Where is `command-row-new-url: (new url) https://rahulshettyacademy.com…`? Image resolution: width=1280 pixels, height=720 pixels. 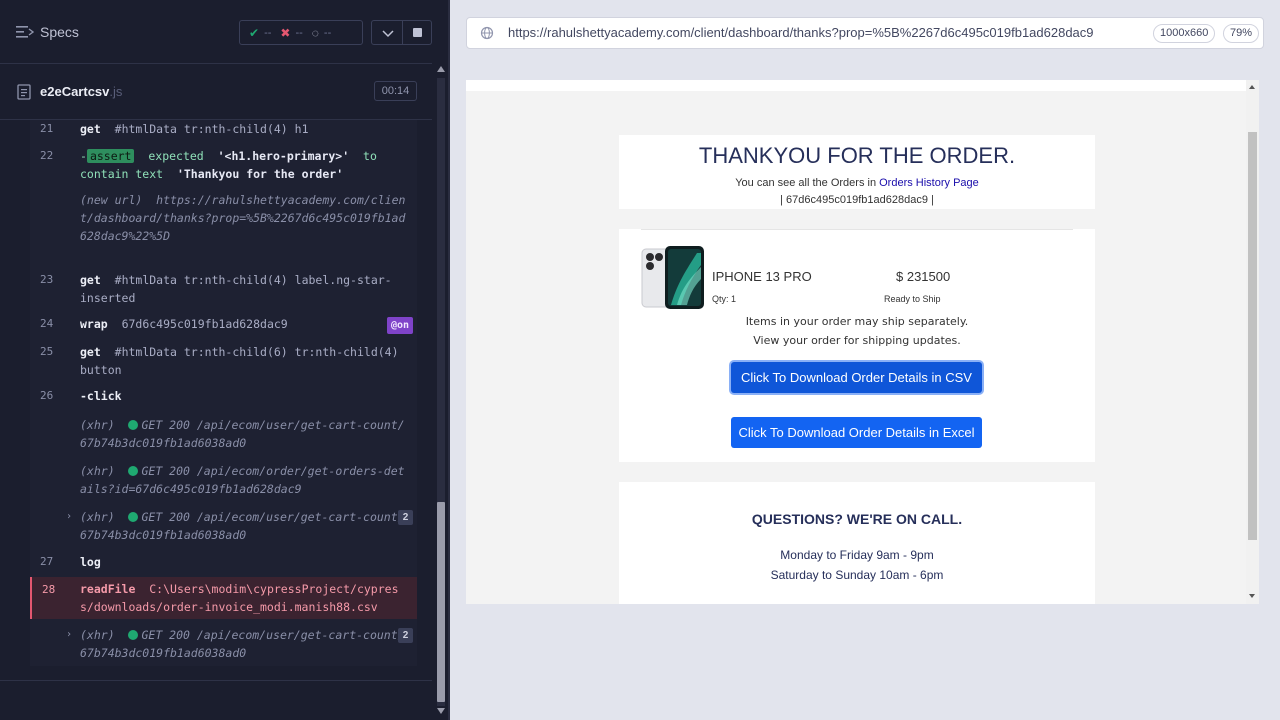 command-row-new-url: (new url) https://rahulshettyacademy.com… is located at coordinates (223, 227).